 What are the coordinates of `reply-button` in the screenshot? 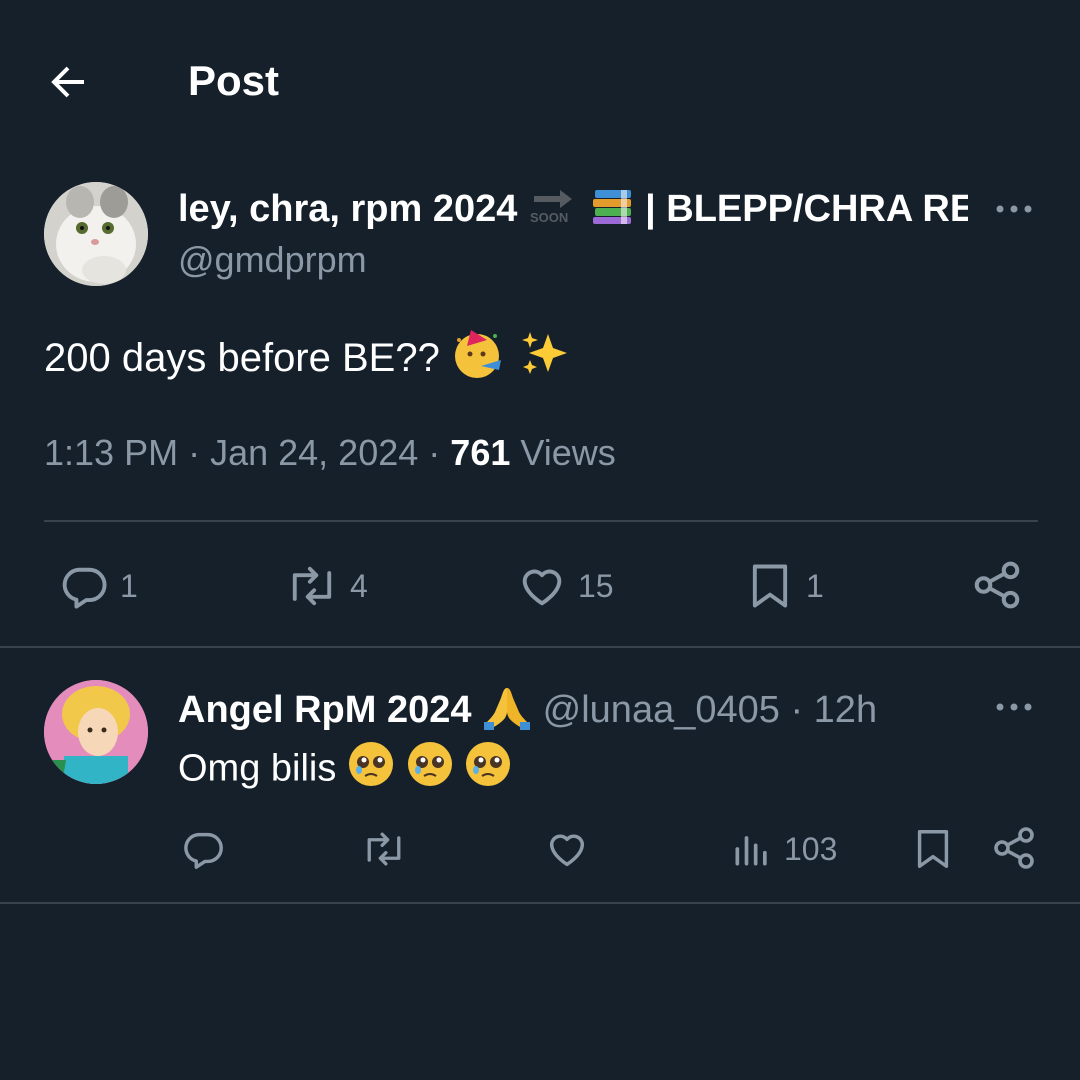 It's located at (208, 849).